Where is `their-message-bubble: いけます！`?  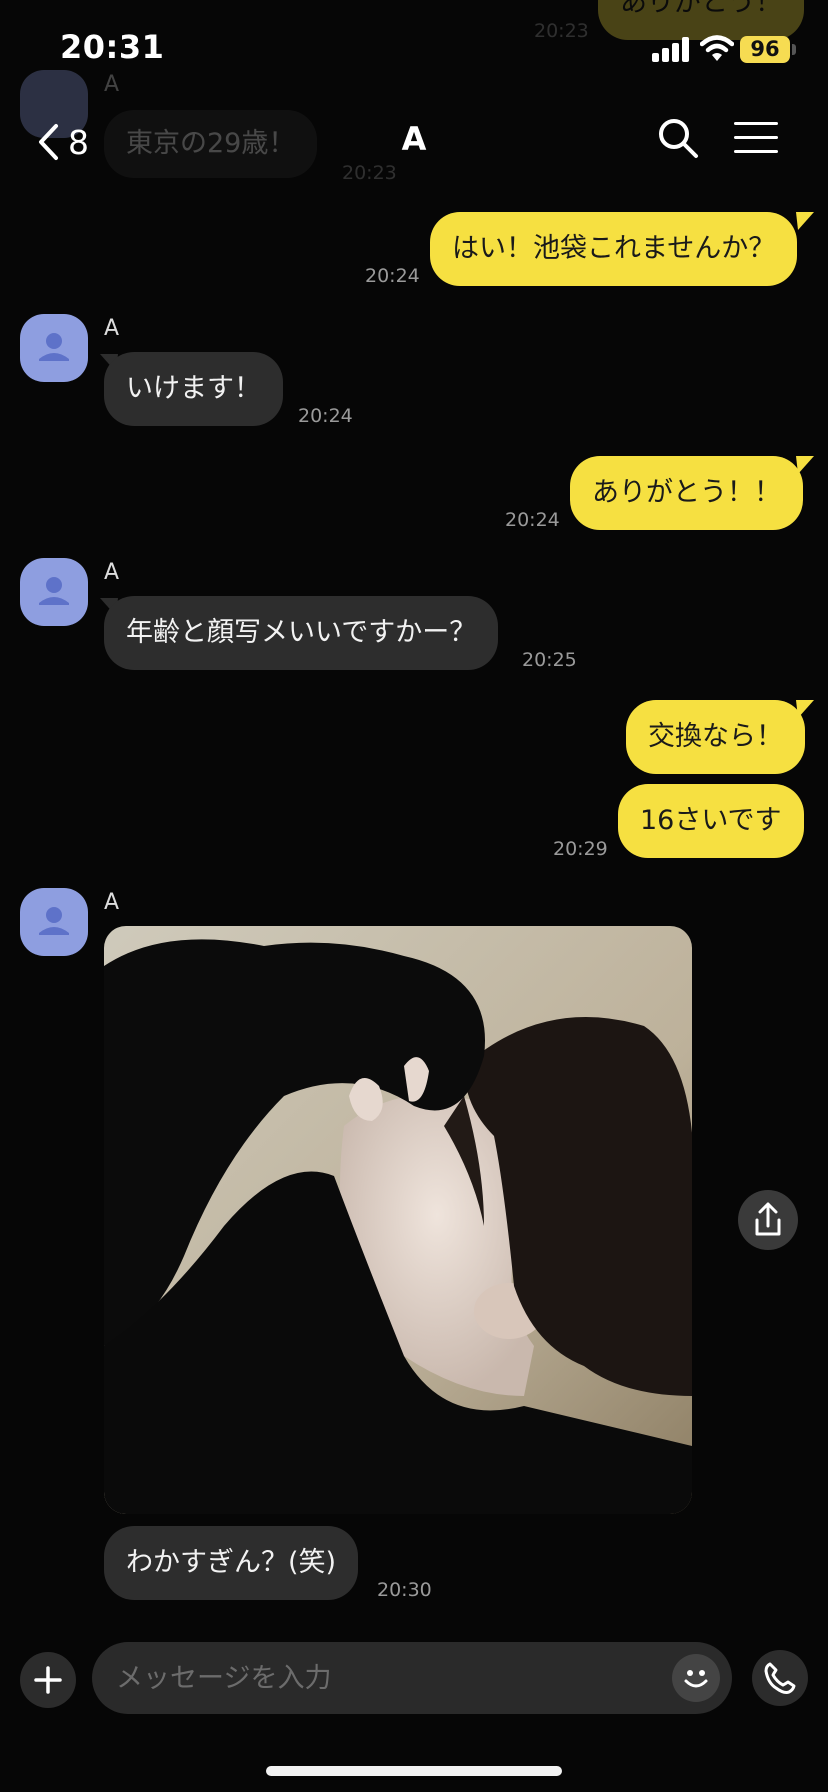
their-message-bubble: いけます！ is located at coordinates (193, 389).